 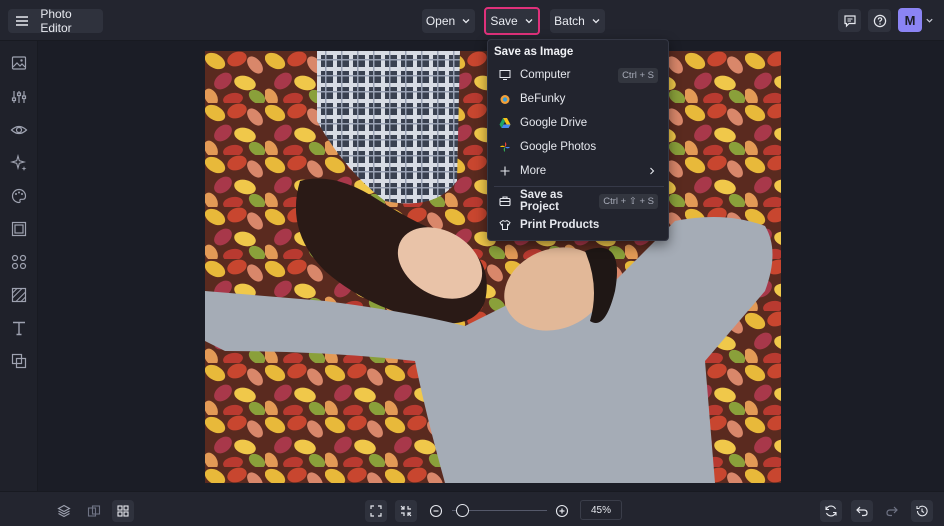 I want to click on hamburger-icon, so click(x=22, y=21).